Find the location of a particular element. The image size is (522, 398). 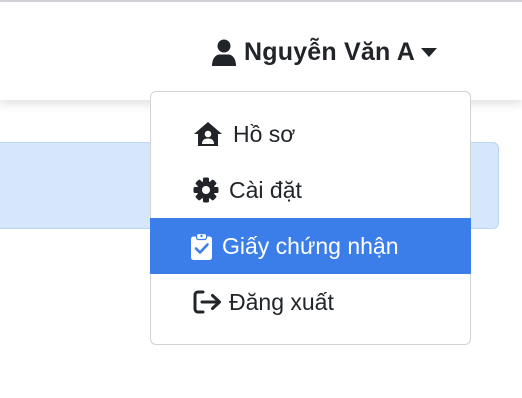

menu-item-certificate: Giấy chứng nhận is located at coordinates (310, 246).